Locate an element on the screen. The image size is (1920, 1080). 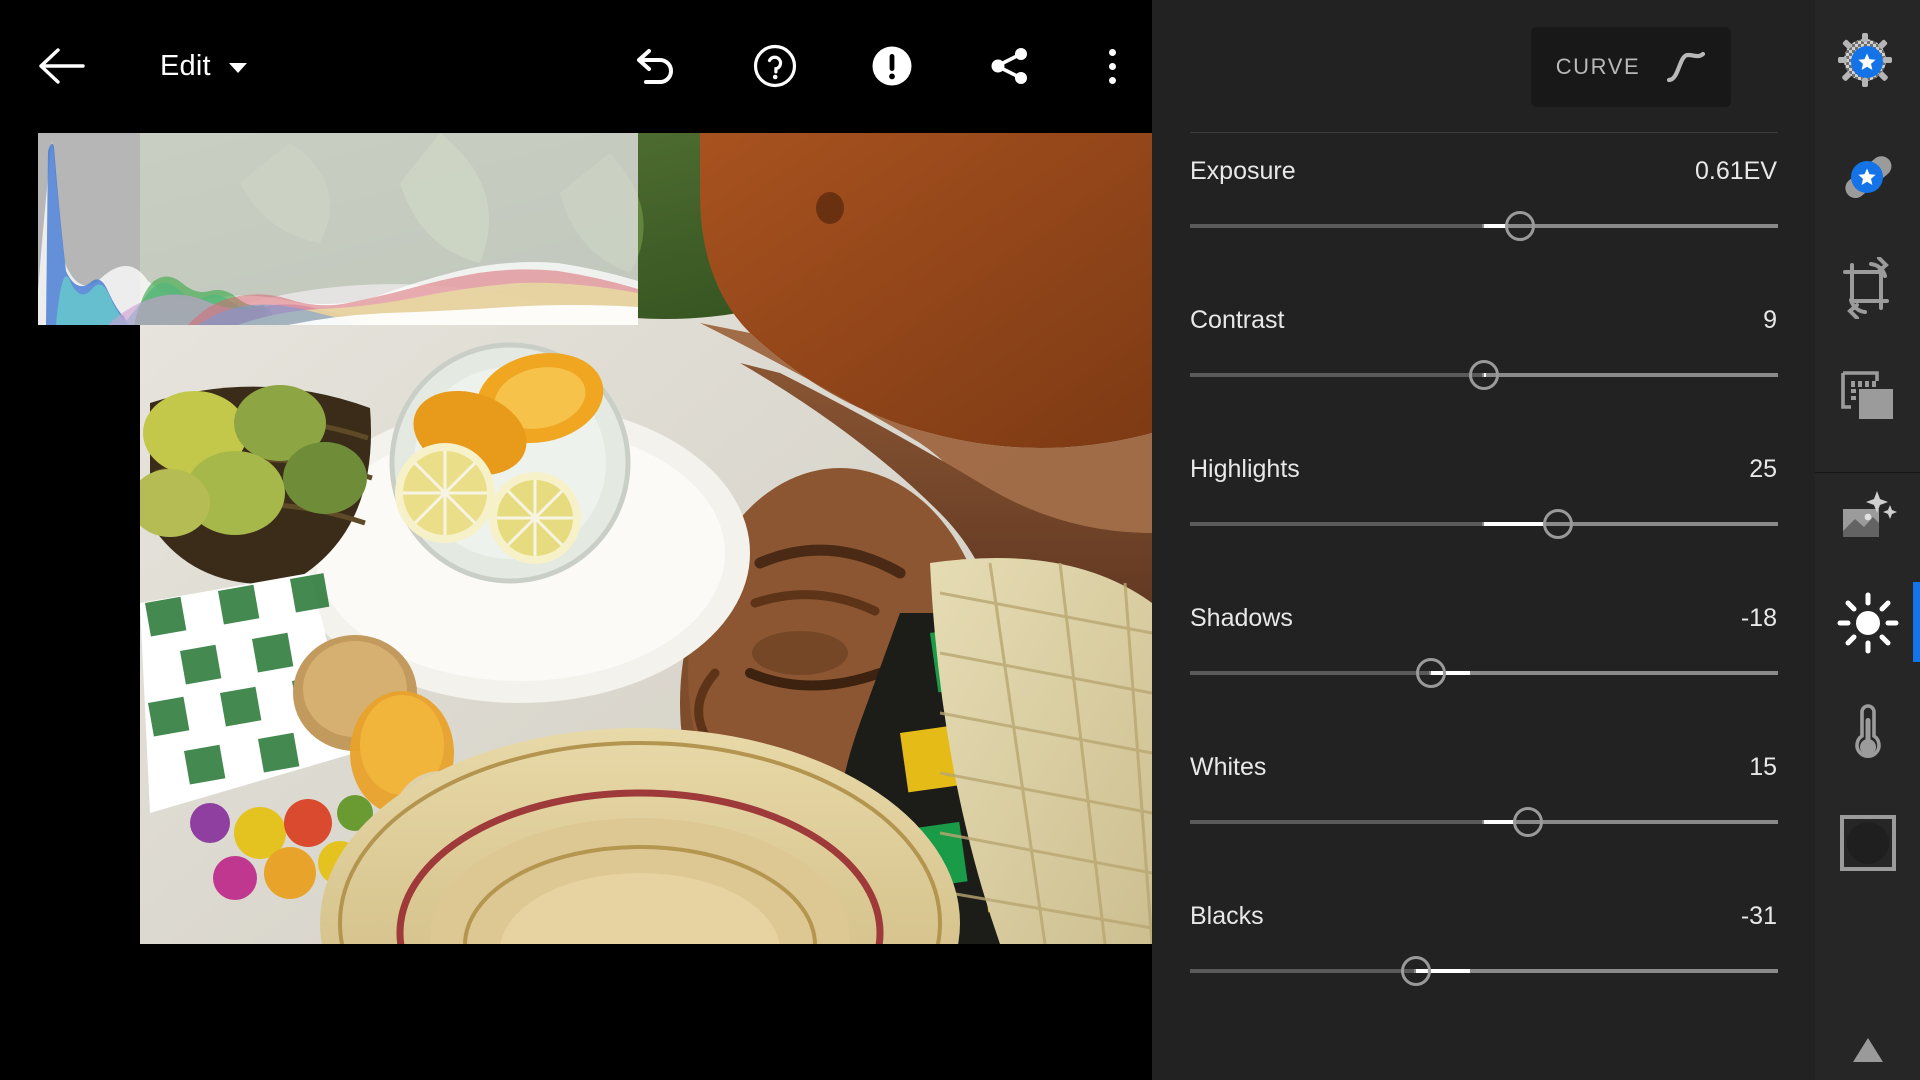
selective-mask-icon is located at coordinates (1868, 63).